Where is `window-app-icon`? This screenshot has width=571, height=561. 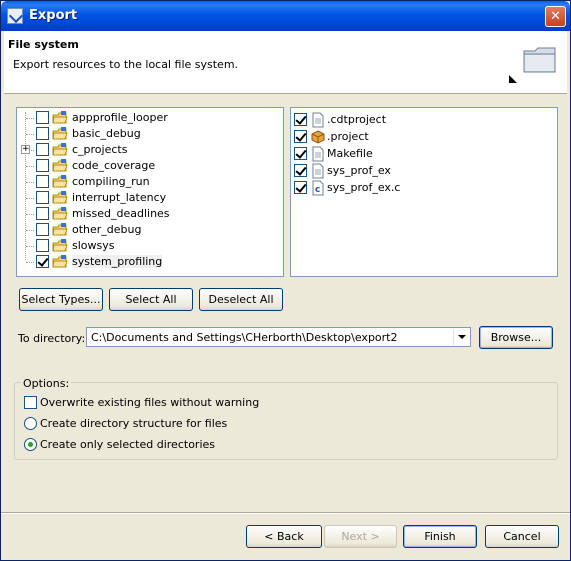
window-app-icon is located at coordinates (15, 16).